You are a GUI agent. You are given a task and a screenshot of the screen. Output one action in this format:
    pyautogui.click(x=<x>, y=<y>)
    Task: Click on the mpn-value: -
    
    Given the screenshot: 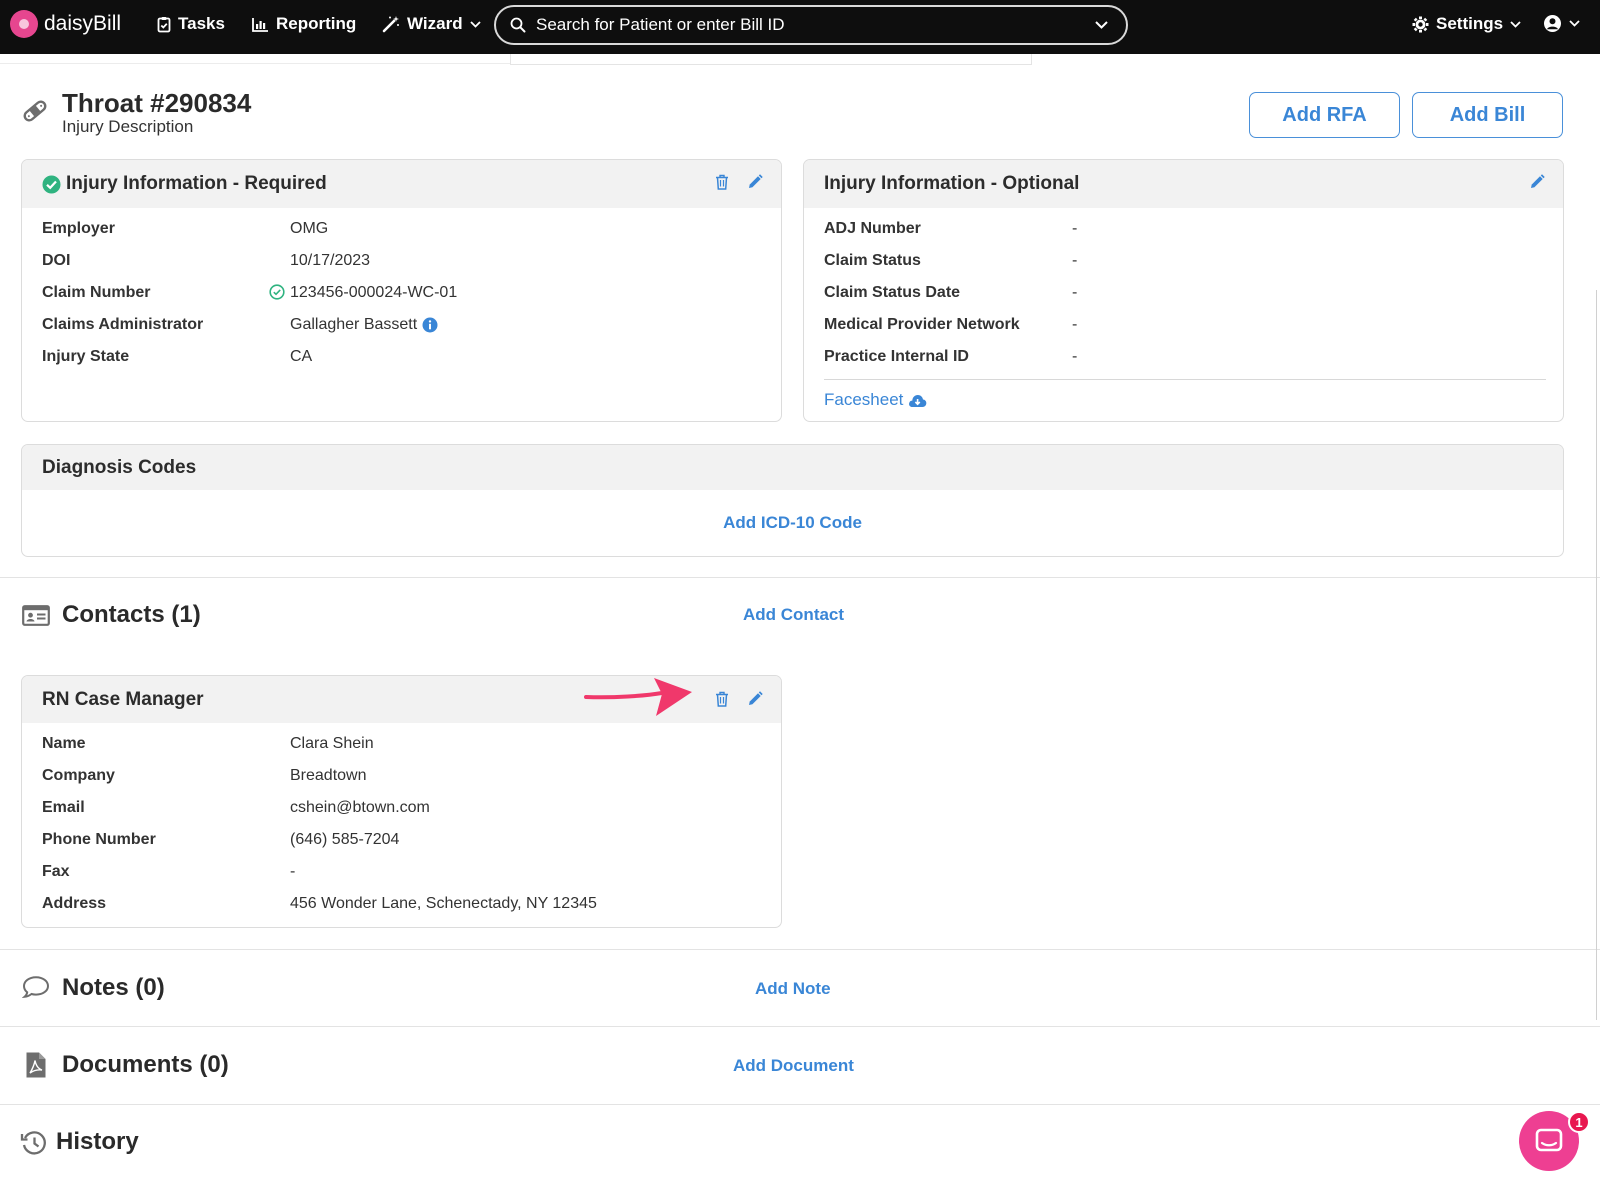 What is the action you would take?
    pyautogui.click(x=1075, y=324)
    